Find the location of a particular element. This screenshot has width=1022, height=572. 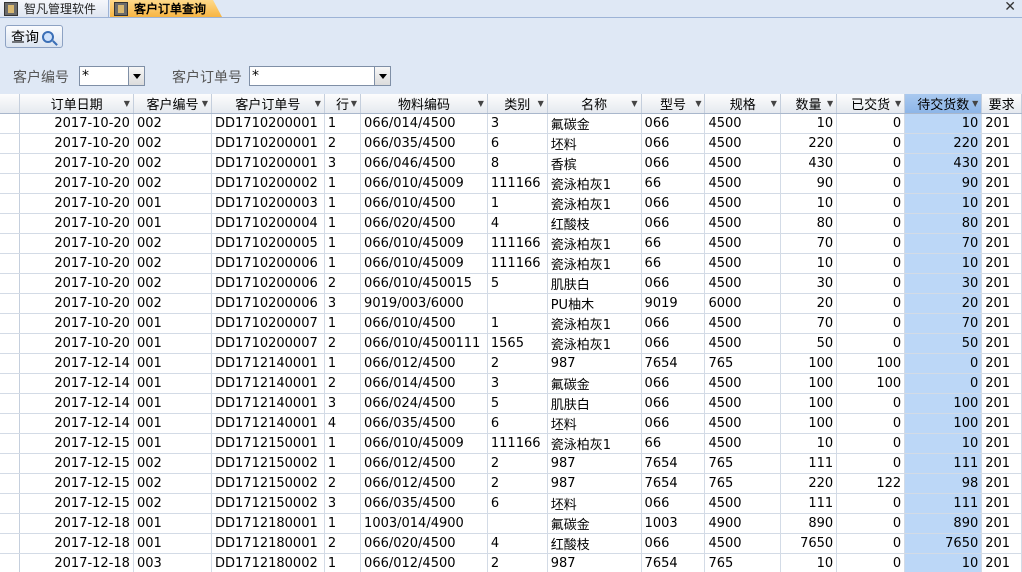

table-cell: 80 is located at coordinates (943, 223).